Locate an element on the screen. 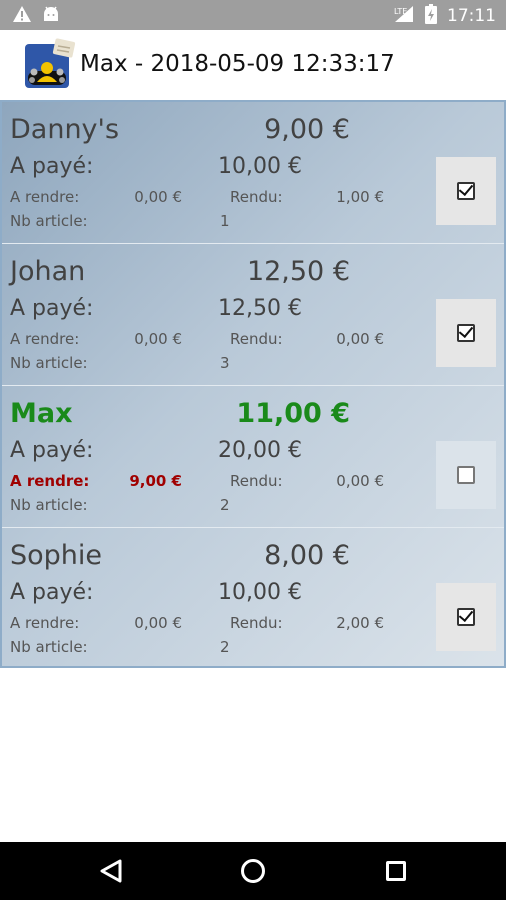 The height and width of the screenshot is (900, 506). order-total: 12,50 € is located at coordinates (298, 271).